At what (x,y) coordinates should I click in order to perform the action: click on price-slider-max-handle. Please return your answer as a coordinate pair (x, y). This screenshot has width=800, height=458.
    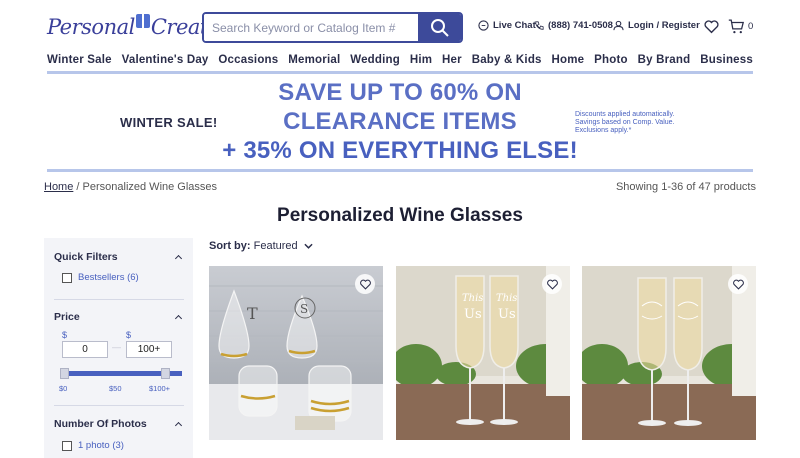
    Looking at the image, I should click on (165, 373).